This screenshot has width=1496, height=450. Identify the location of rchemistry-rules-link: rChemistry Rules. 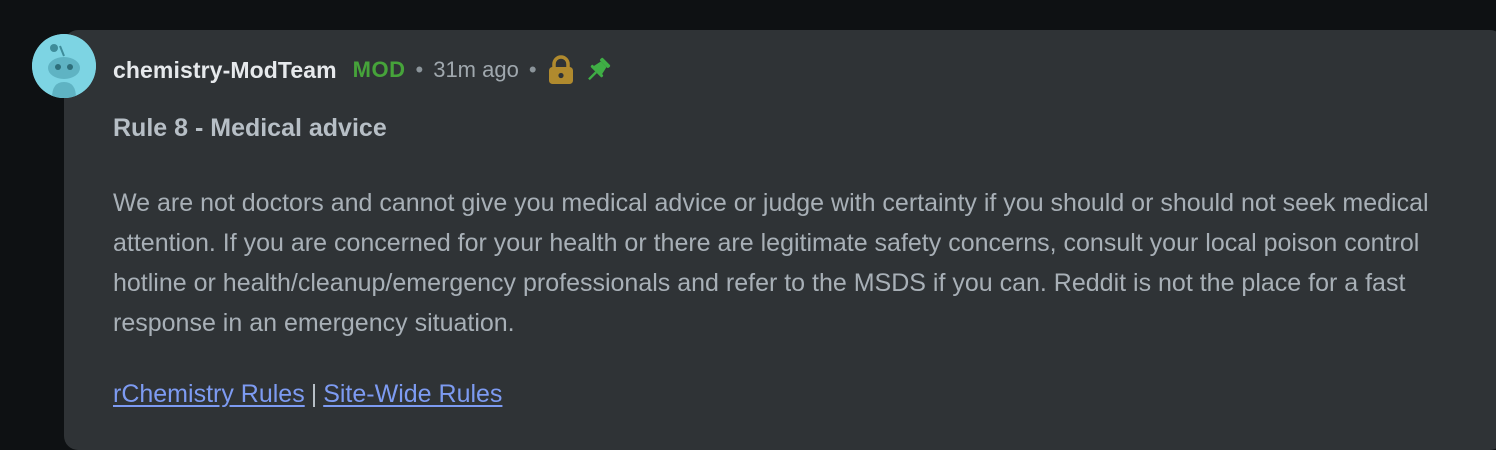
(209, 394).